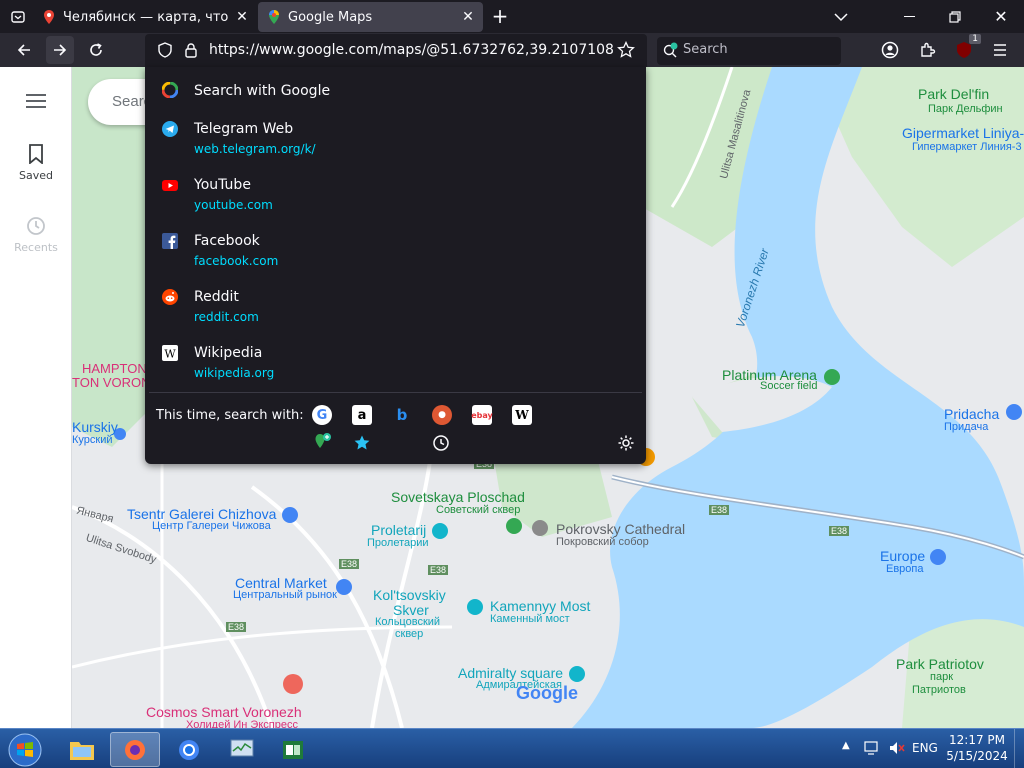 Image resolution: width=1024 pixels, height=768 pixels. Describe the element at coordinates (1001, 16) in the screenshot. I see `close-window-button: ✕` at that location.